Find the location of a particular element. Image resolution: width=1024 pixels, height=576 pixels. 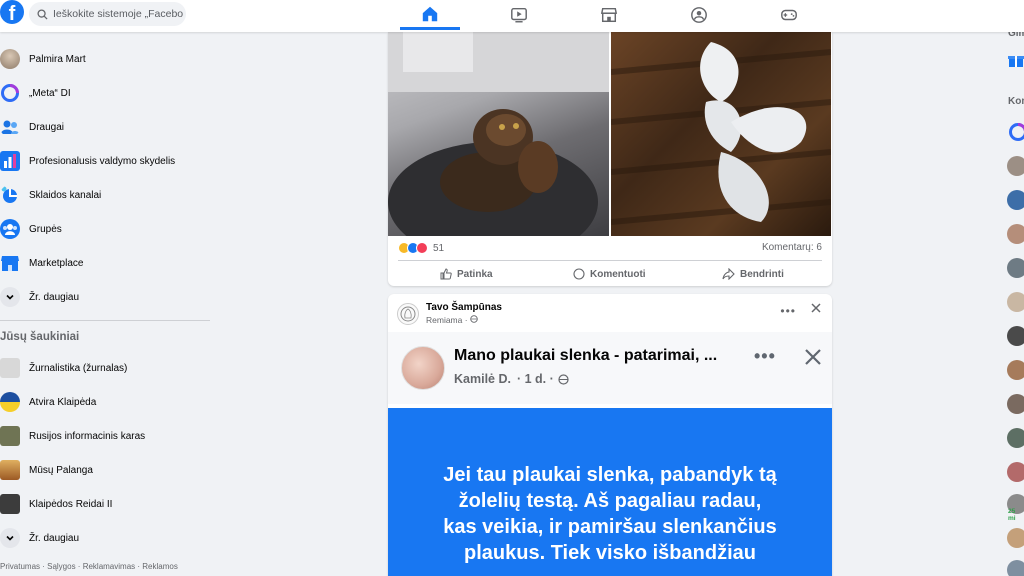

shortcut-item: Rusijos informacinis karas is located at coordinates (105, 436).